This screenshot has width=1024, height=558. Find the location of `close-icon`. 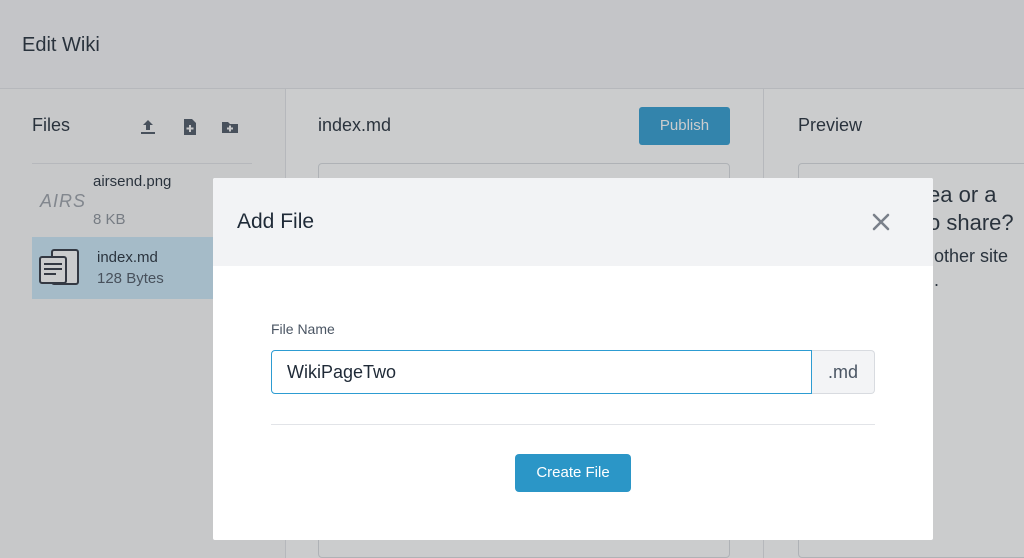

close-icon is located at coordinates (881, 222).